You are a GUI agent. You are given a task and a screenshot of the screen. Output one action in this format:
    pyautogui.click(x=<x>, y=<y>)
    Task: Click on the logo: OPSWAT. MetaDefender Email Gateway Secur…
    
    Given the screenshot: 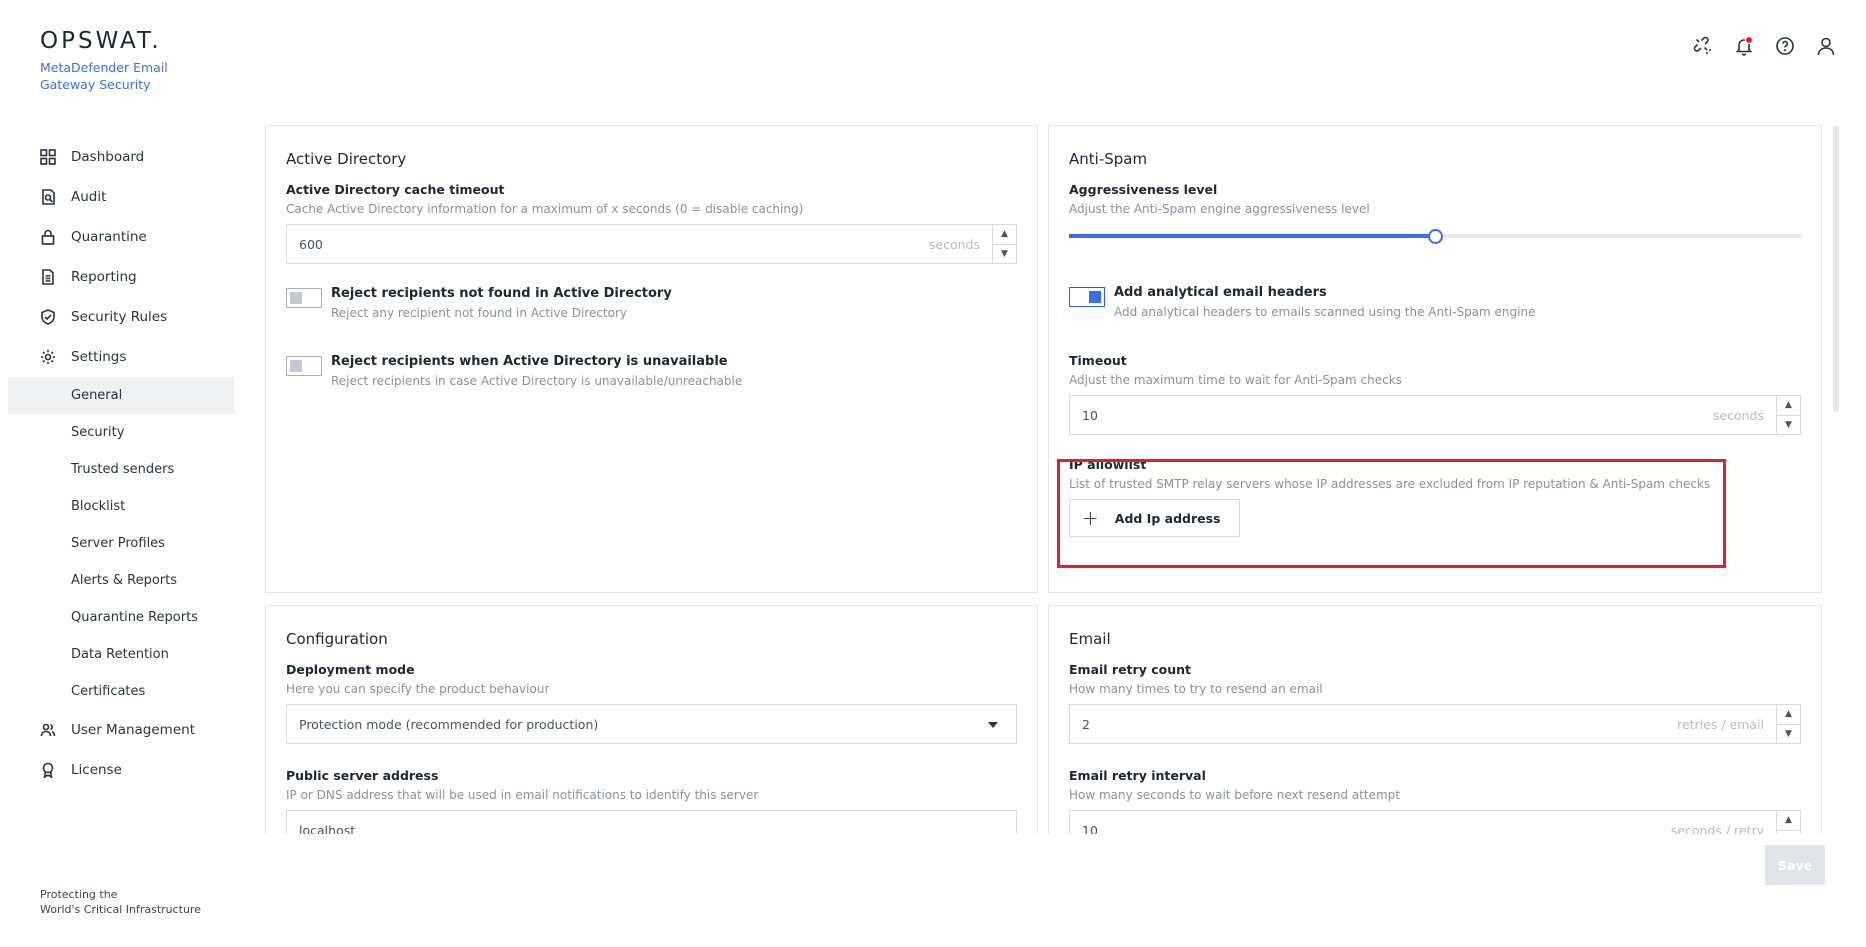 What is the action you would take?
    pyautogui.click(x=140, y=60)
    